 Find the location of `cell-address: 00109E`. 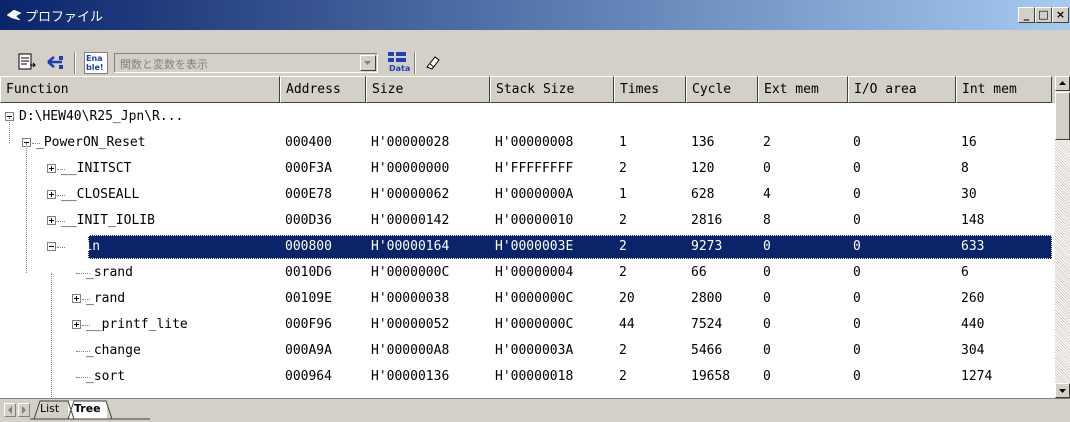

cell-address: 00109E is located at coordinates (308, 298).